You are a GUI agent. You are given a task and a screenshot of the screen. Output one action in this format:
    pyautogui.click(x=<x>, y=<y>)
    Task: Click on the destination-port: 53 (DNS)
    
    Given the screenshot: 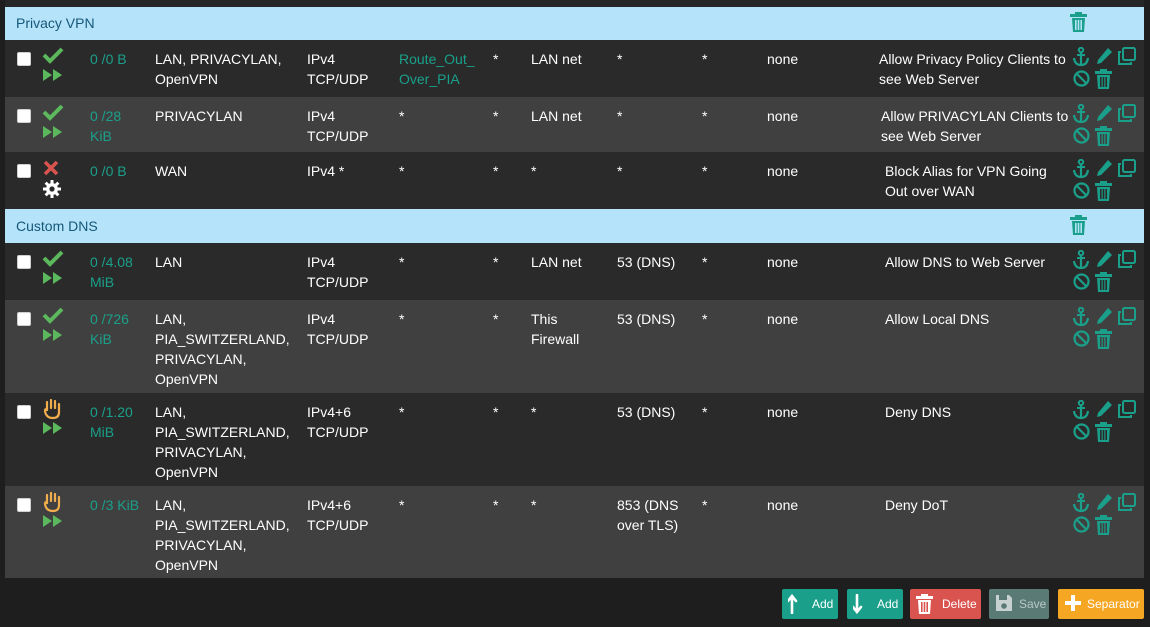 What is the action you would take?
    pyautogui.click(x=646, y=262)
    